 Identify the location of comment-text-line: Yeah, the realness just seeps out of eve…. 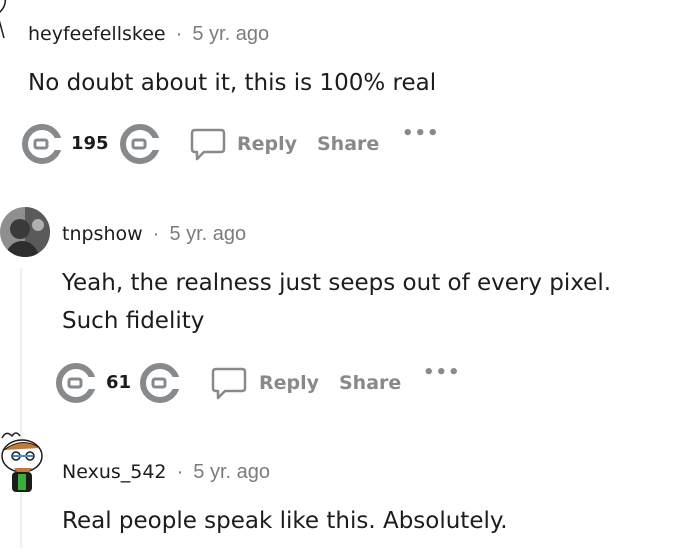
(337, 283).